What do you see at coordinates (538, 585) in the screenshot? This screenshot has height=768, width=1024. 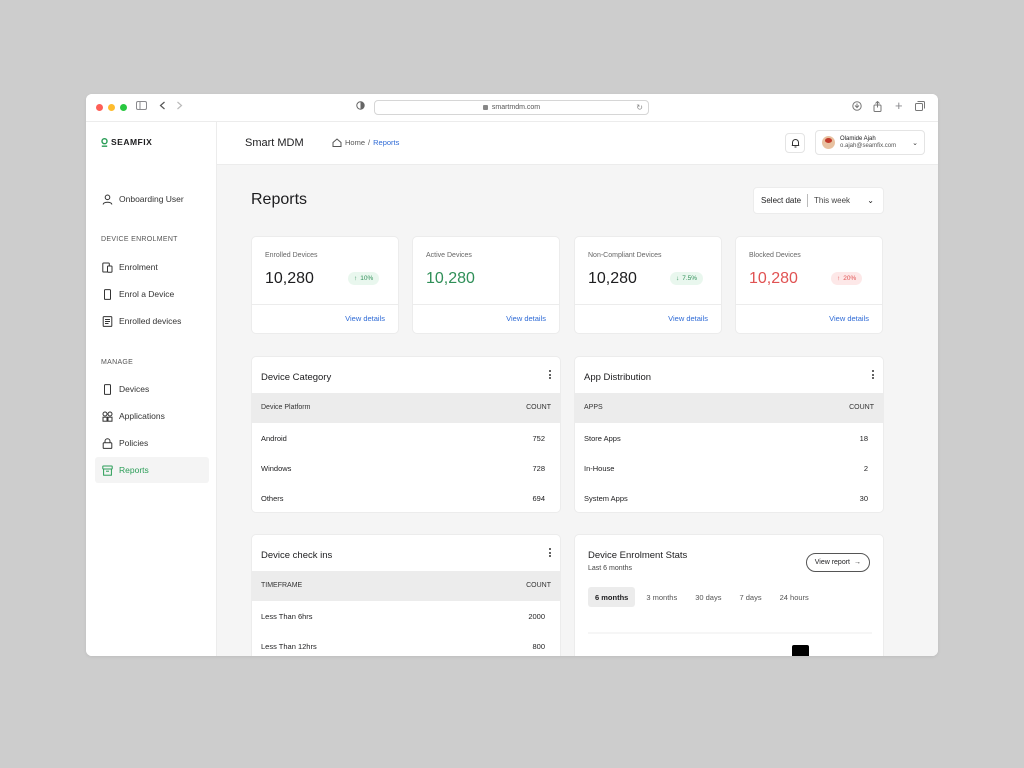 I see `column-header: COUNT` at bounding box center [538, 585].